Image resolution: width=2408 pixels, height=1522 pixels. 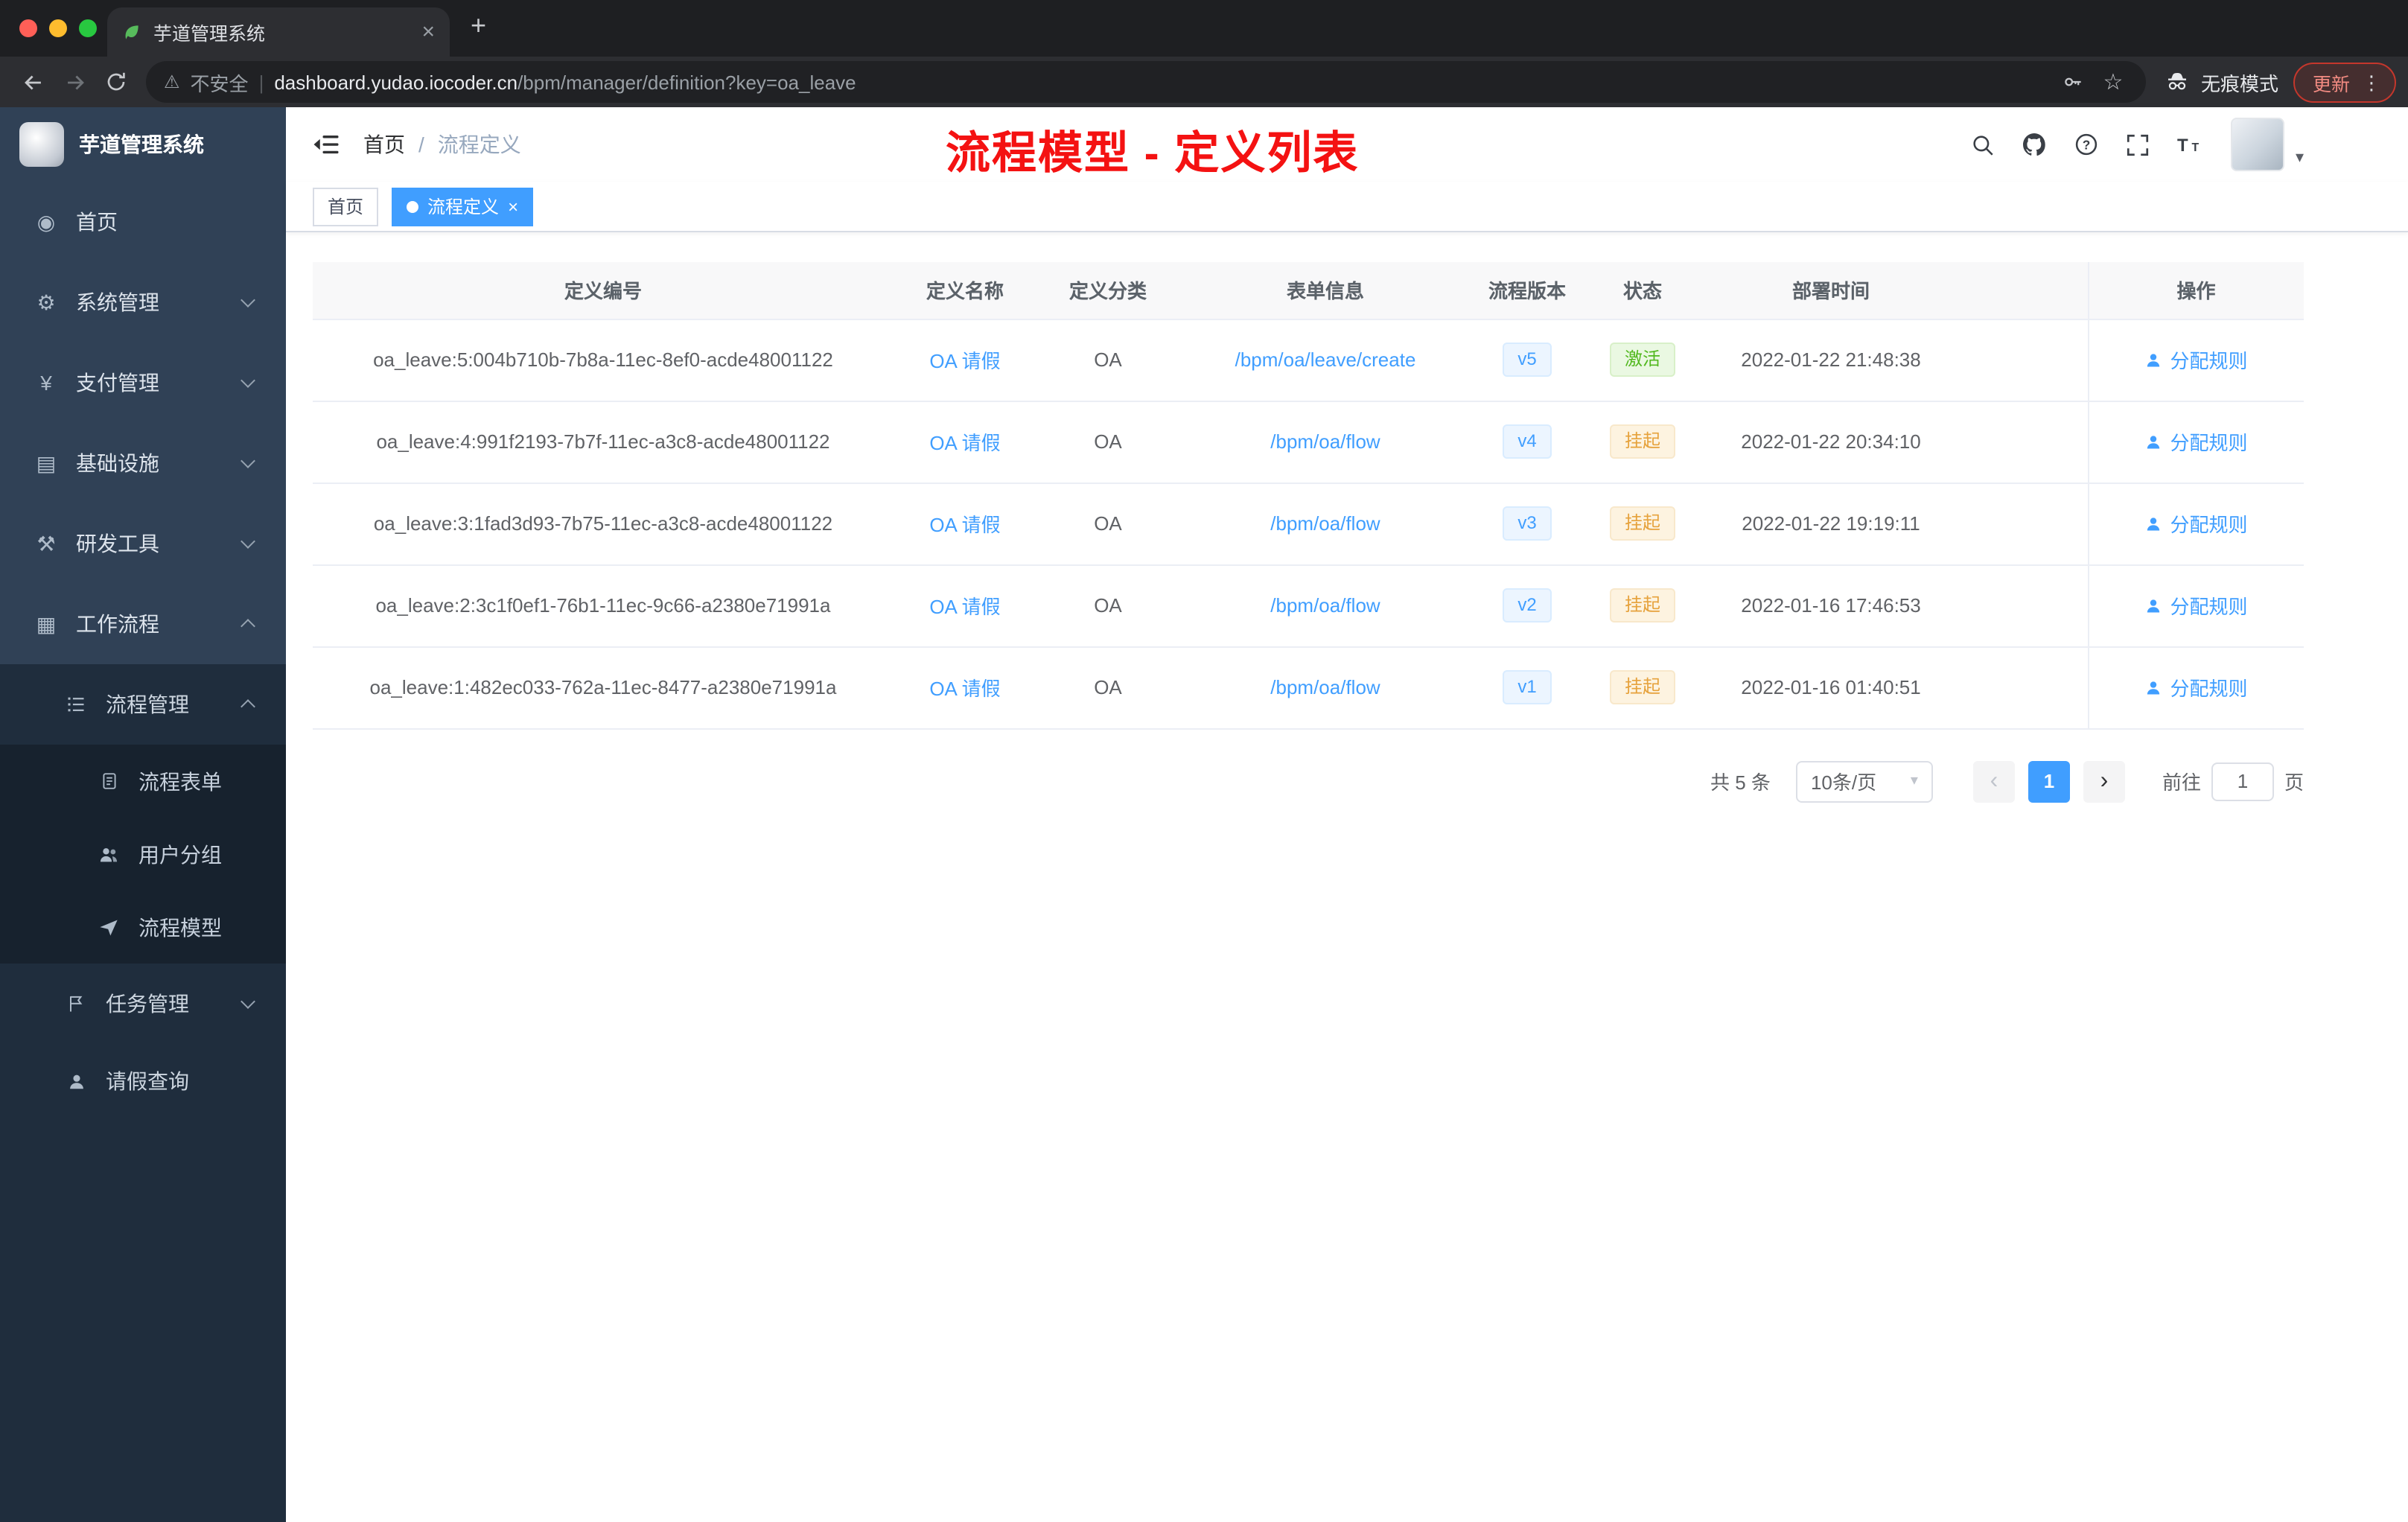 I want to click on workflow-icon: ▦, so click(x=46, y=623).